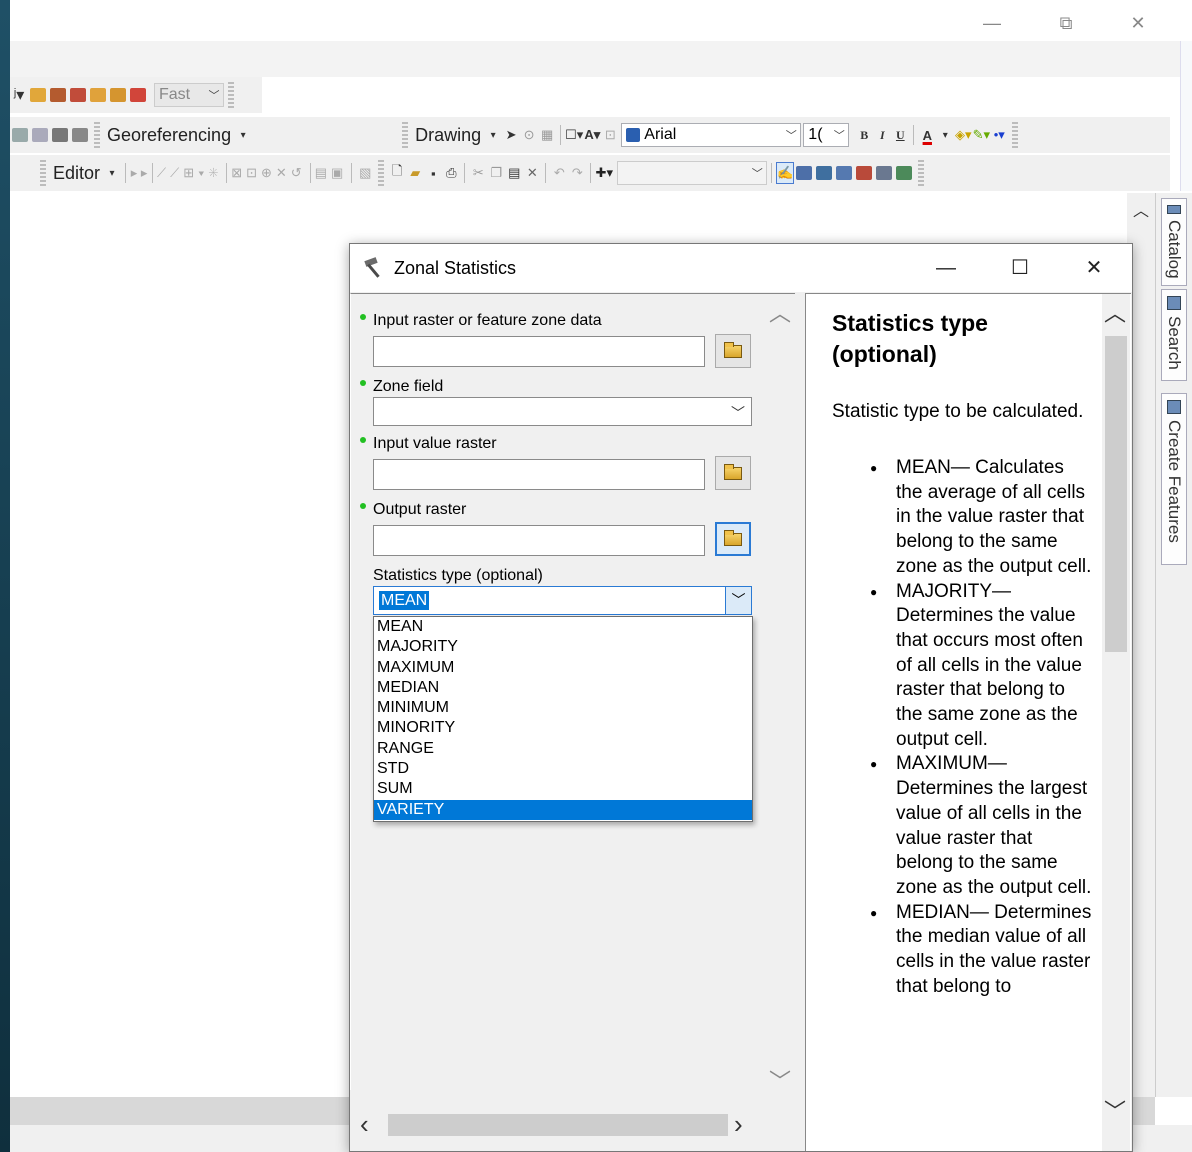 Image resolution: width=1192 pixels, height=1152 pixels. Describe the element at coordinates (610, 135) in the screenshot. I see `edit-vertices-icon: ⊡` at that location.